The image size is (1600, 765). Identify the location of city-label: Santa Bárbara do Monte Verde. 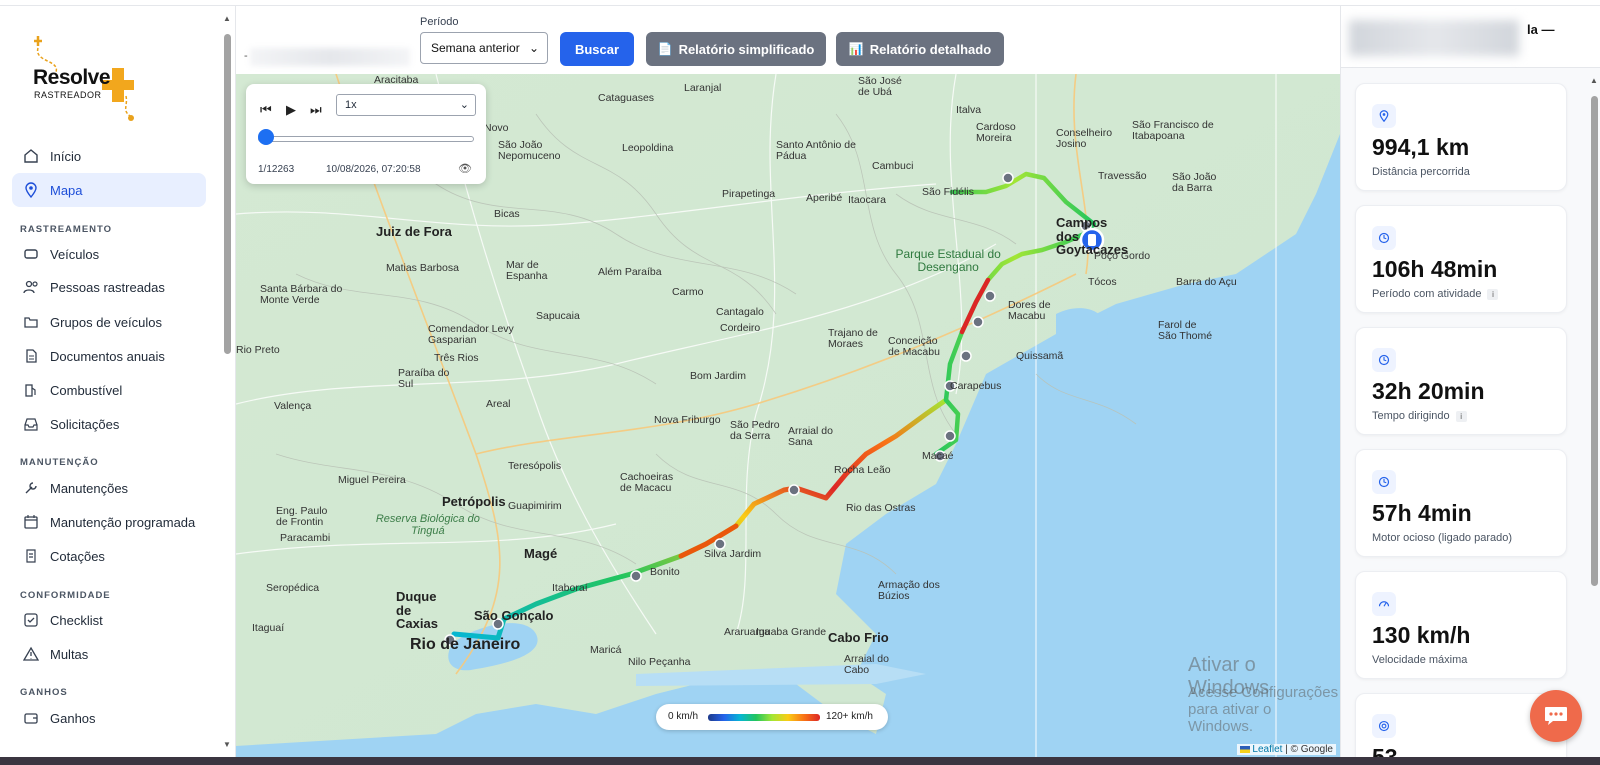
(301, 295).